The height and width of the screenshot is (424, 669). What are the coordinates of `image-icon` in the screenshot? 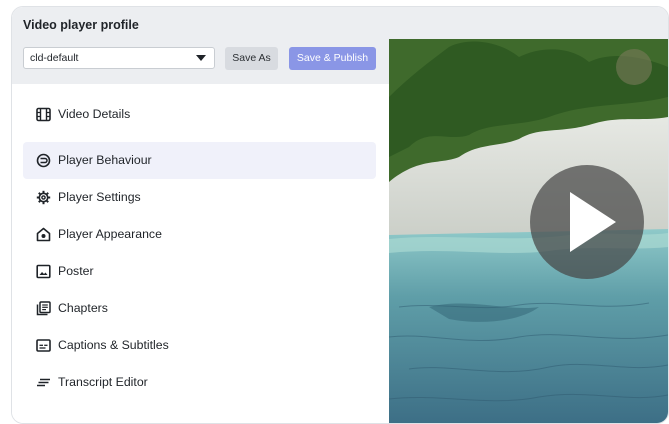 It's located at (43, 271).